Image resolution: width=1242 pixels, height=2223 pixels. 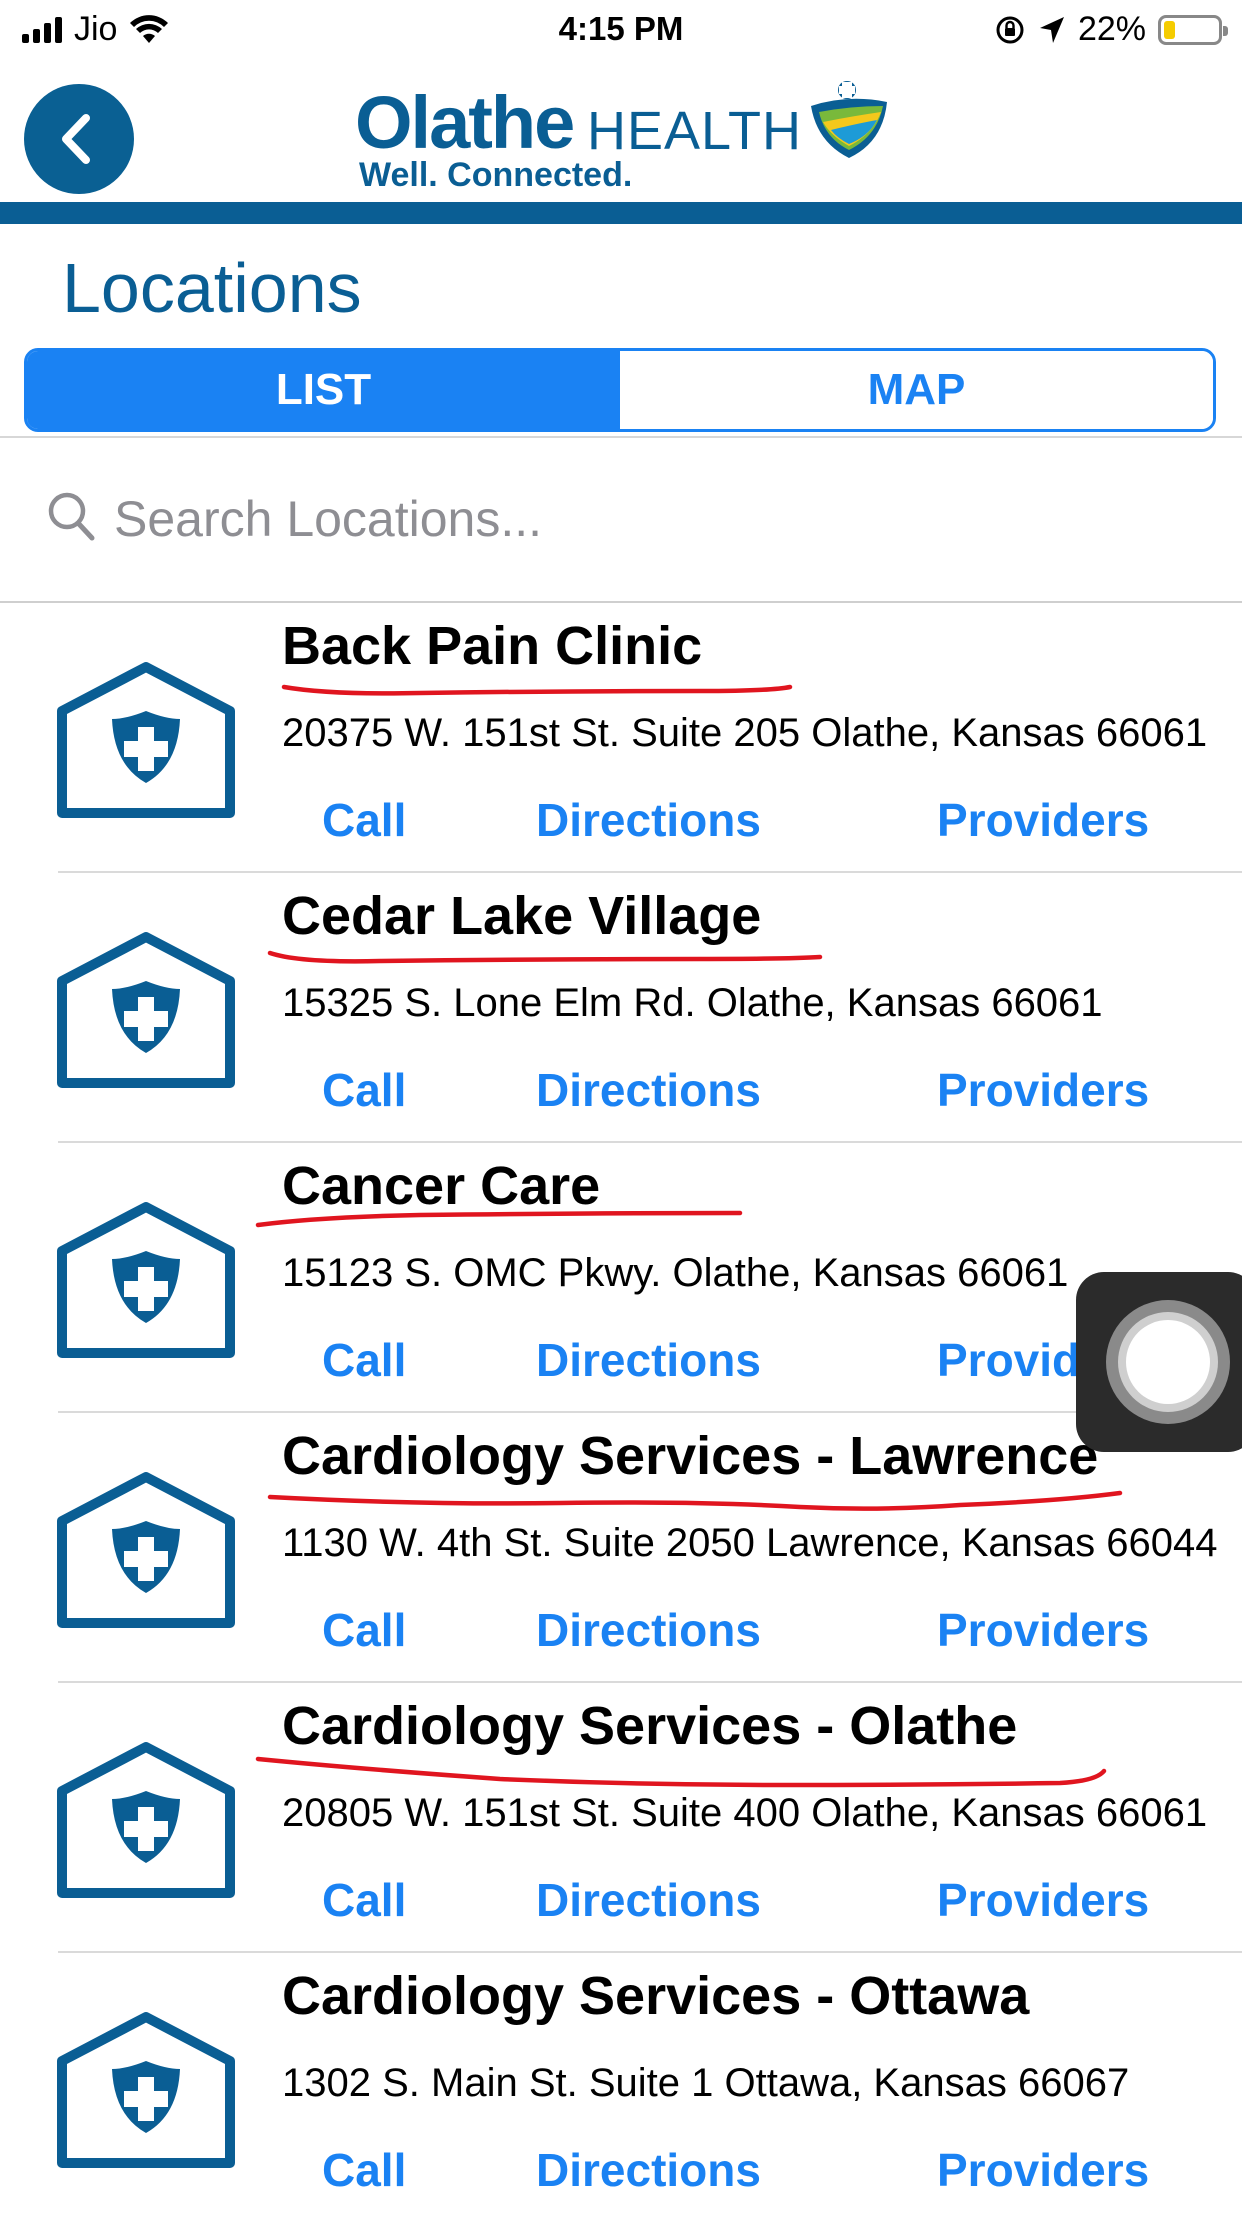 I want to click on location-name: Cedar Lake Village, so click(x=522, y=916).